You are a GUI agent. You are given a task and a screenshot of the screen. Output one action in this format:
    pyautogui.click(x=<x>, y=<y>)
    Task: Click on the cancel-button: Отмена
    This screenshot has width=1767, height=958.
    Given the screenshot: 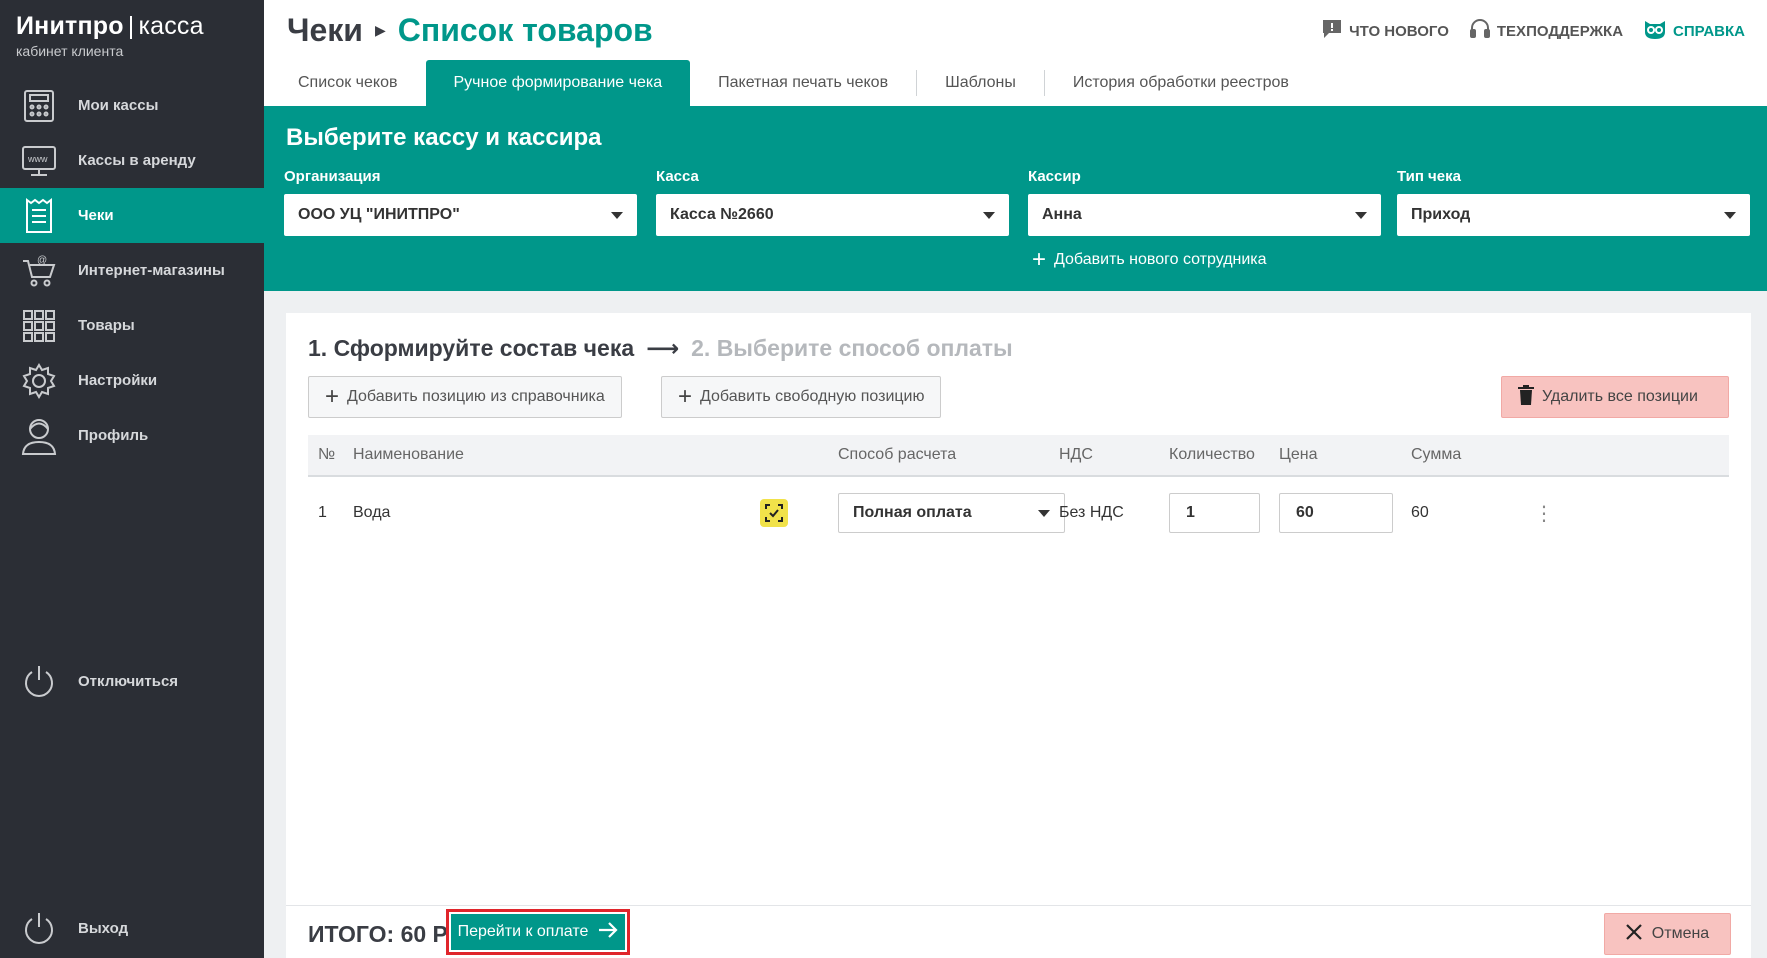 What is the action you would take?
    pyautogui.click(x=1667, y=934)
    